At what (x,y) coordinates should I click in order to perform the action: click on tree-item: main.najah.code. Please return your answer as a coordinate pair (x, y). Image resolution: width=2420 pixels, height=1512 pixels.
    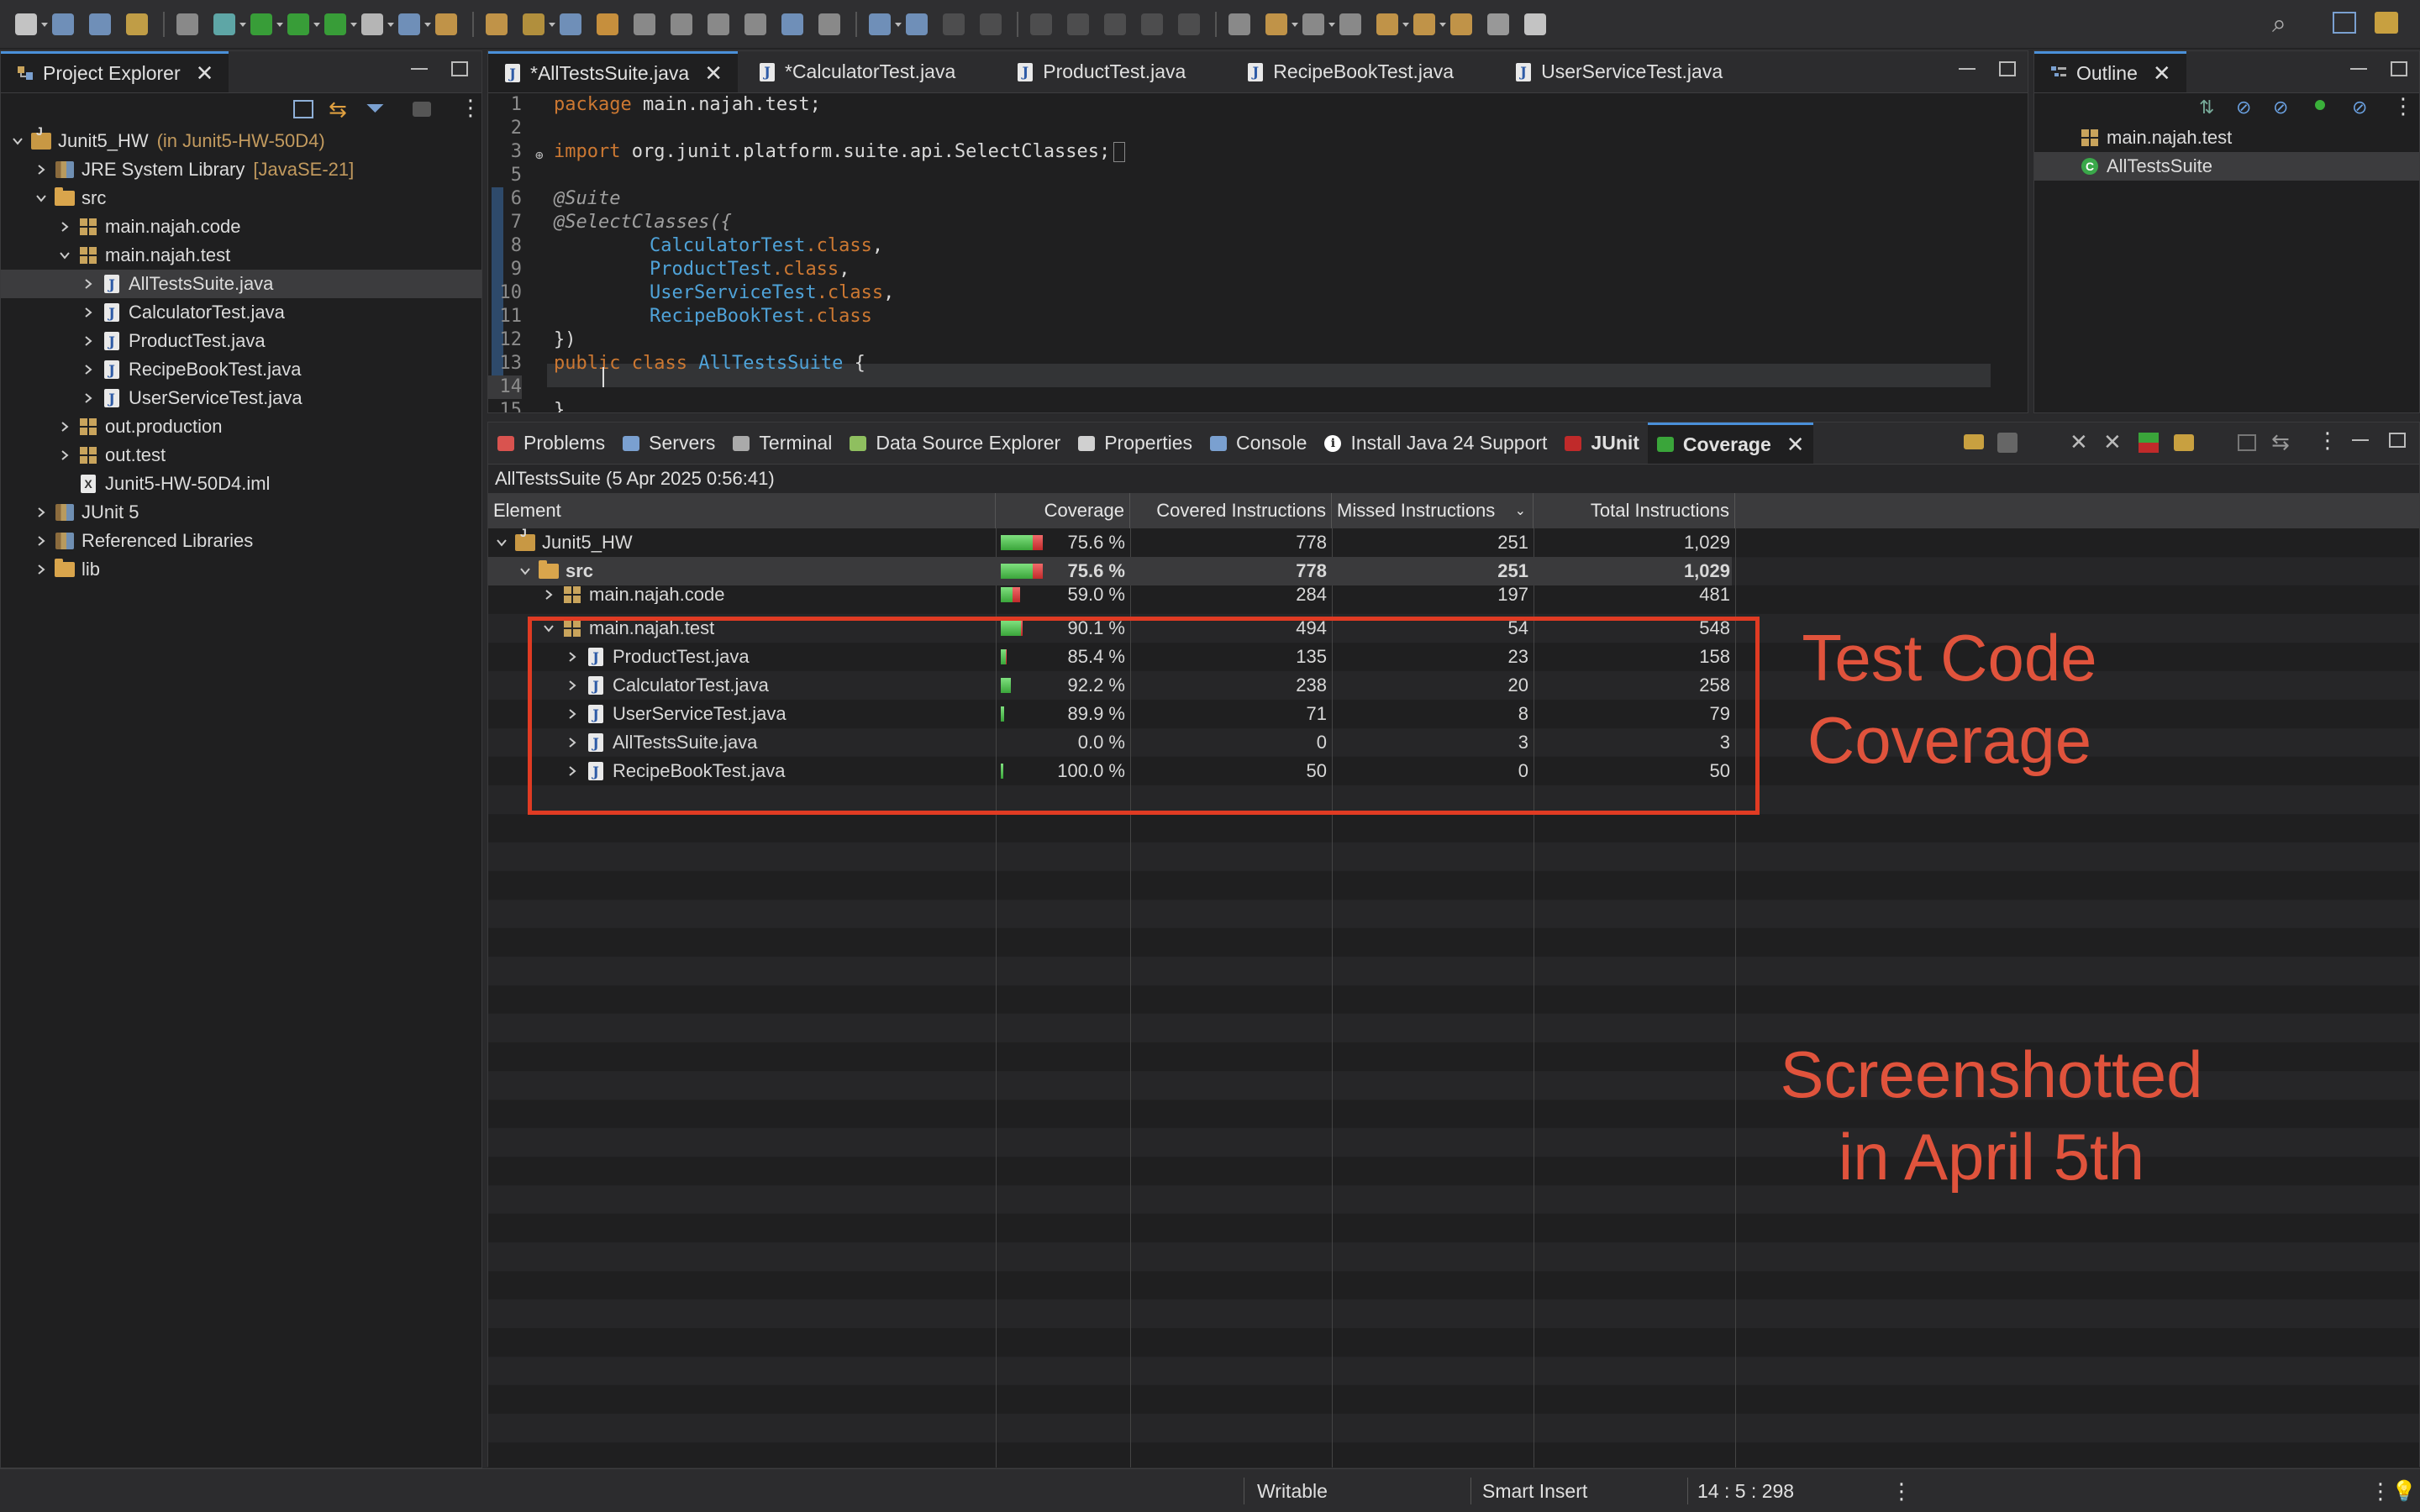
    Looking at the image, I should click on (241, 227).